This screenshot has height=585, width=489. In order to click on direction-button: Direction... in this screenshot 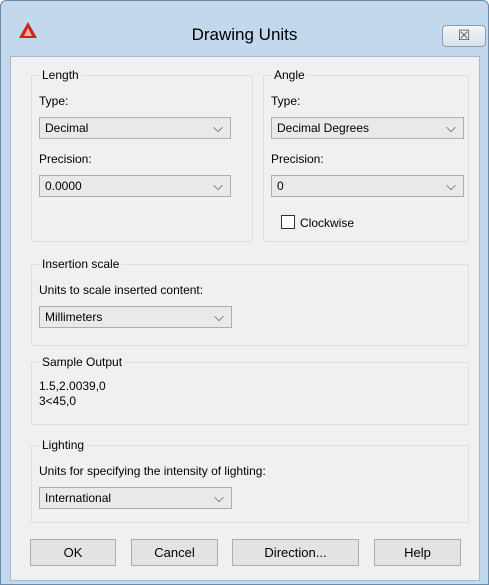, I will do `click(295, 552)`.